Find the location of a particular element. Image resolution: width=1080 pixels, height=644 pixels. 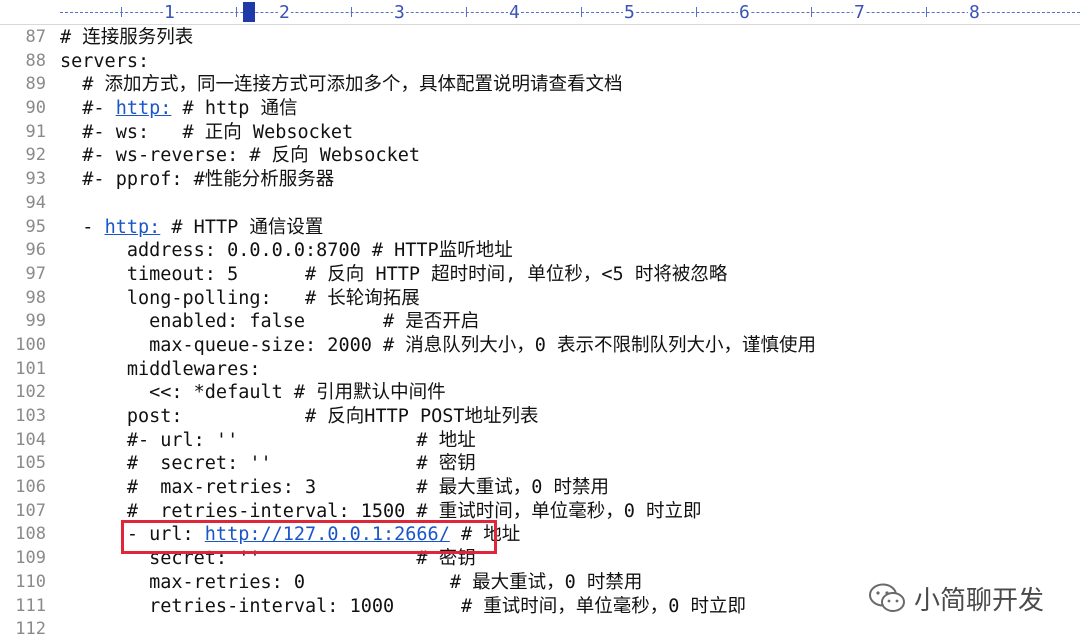

line-number: 102 is located at coordinates (30, 392).